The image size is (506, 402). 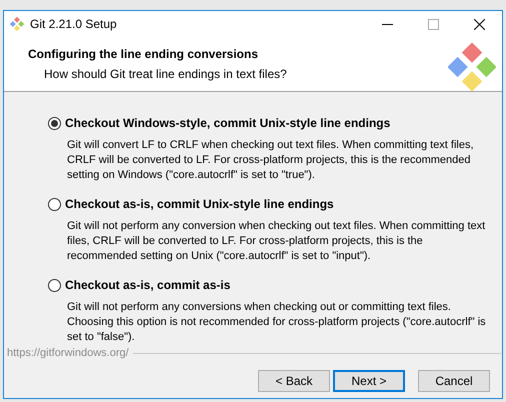 What do you see at coordinates (270, 123) in the screenshot?
I see `radio-option: Checkout Windows-style, commit Unix-style line endings` at bounding box center [270, 123].